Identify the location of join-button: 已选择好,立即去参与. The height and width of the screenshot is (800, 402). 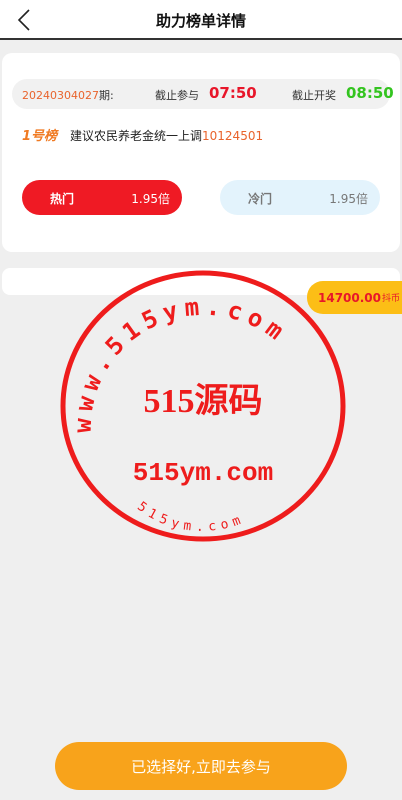
(201, 766).